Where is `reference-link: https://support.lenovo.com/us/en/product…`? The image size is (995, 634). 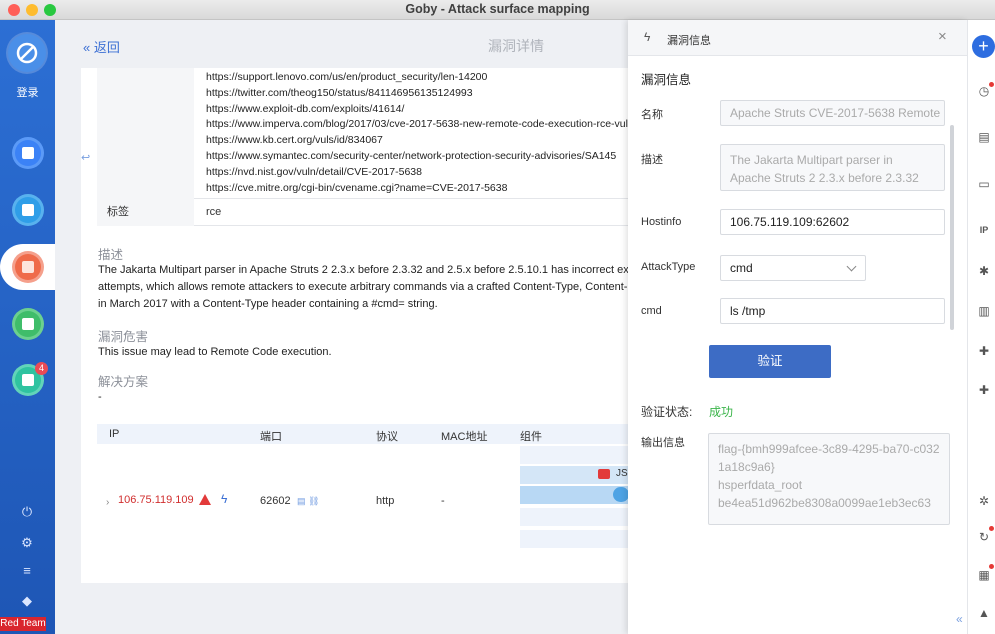
reference-link: https://support.lenovo.com/us/en/product… is located at coordinates (420, 78).